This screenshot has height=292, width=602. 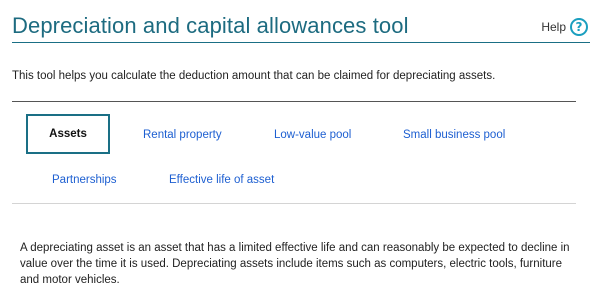 What do you see at coordinates (579, 27) in the screenshot?
I see `question-circle-icon: ?` at bounding box center [579, 27].